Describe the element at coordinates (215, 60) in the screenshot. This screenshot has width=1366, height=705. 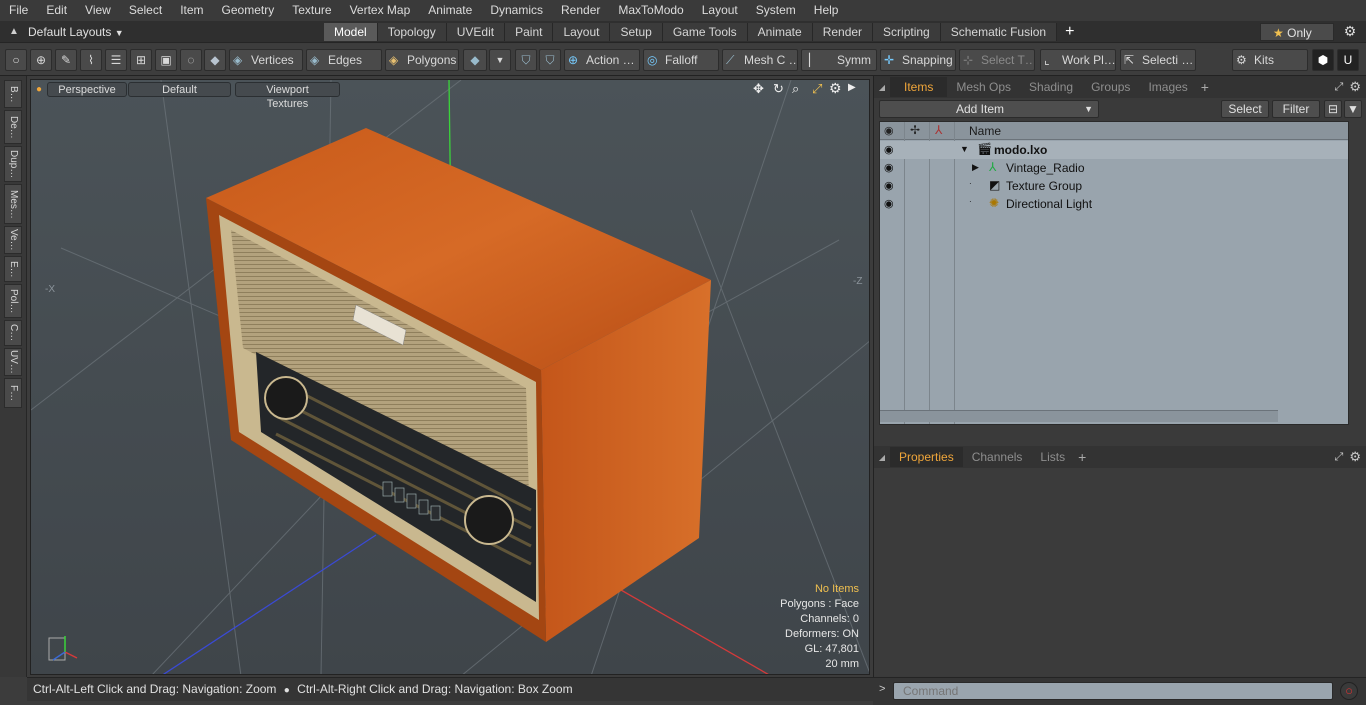
I see `item-mode-icon: ◆` at that location.